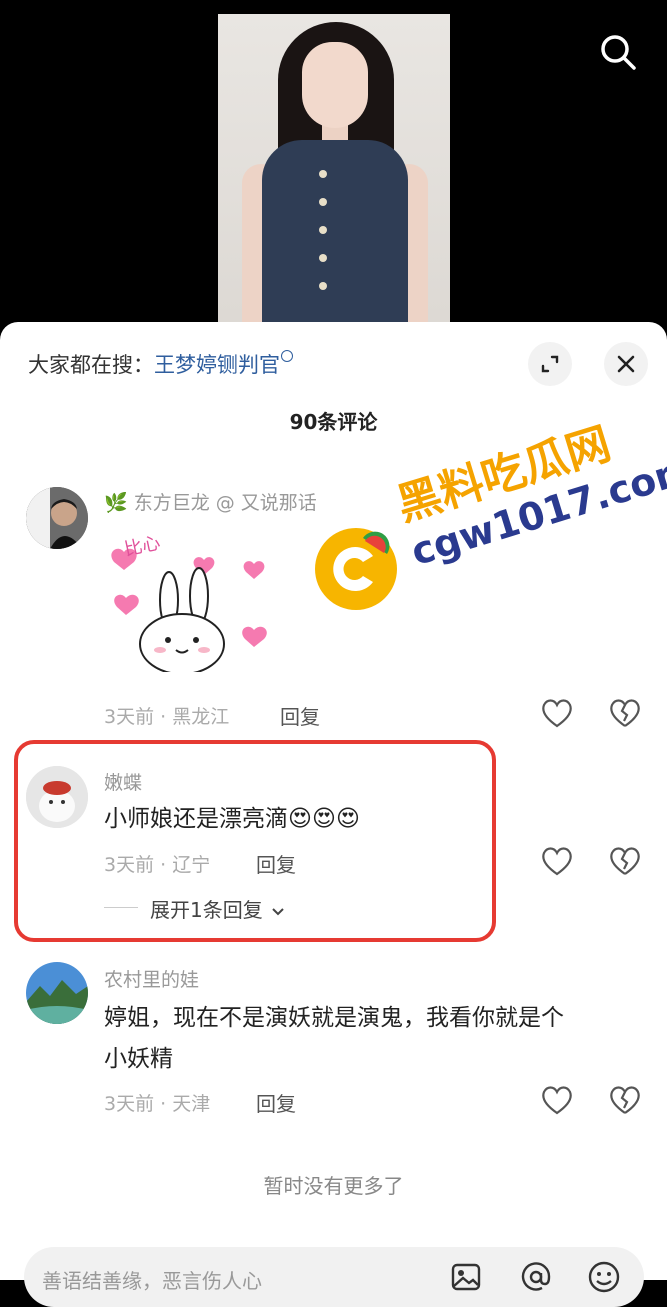 This screenshot has width=667, height=1307. What do you see at coordinates (334, 1277) in the screenshot?
I see `comment-input: 善语结善缘，恶言伤人心` at bounding box center [334, 1277].